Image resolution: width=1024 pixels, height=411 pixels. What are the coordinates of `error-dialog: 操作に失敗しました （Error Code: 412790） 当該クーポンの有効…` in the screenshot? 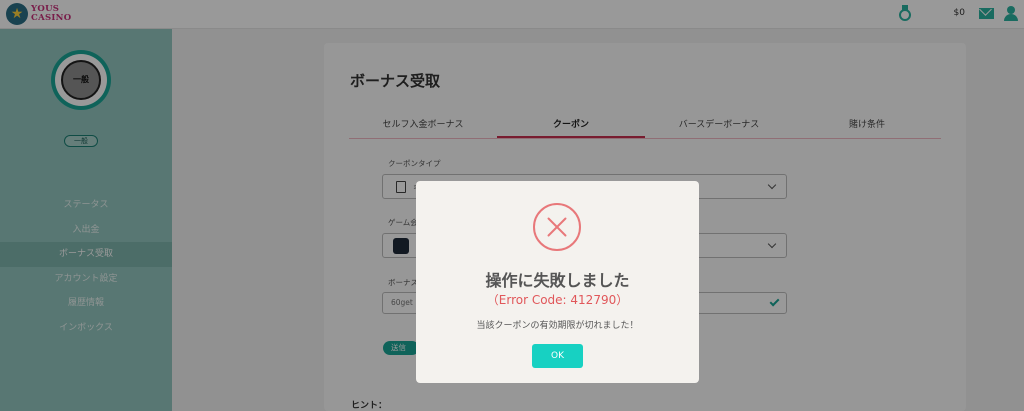 It's located at (557, 282).